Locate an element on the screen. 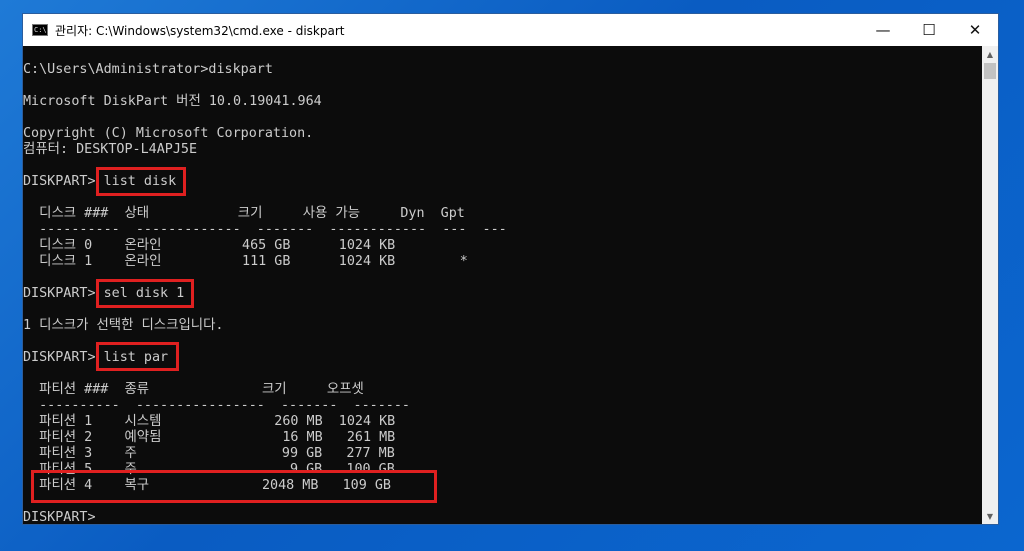  scrollbar-thumb is located at coordinates (990, 71).